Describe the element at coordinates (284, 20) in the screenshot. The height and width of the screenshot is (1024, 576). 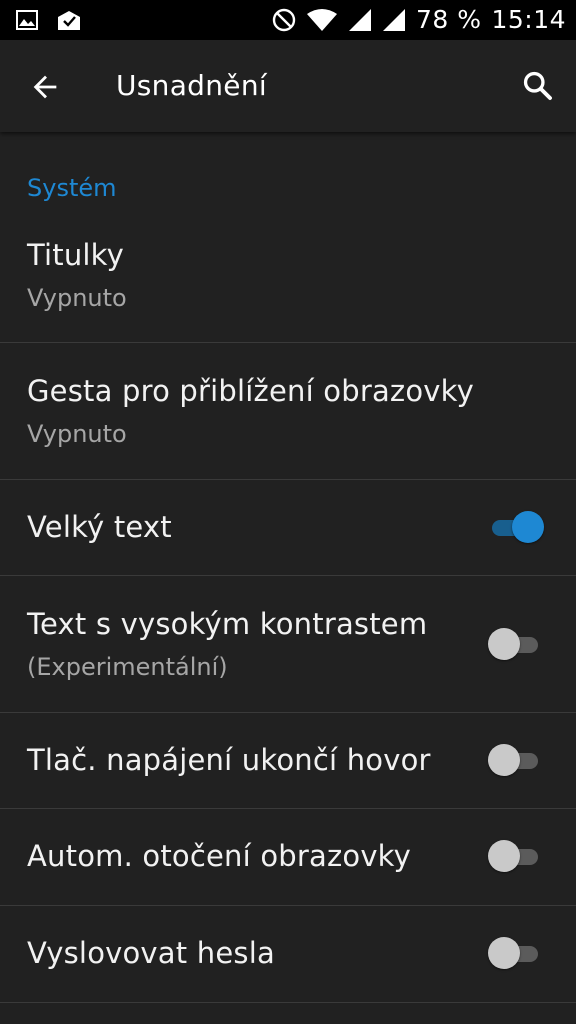
I see `do-not-disturb-icon` at that location.